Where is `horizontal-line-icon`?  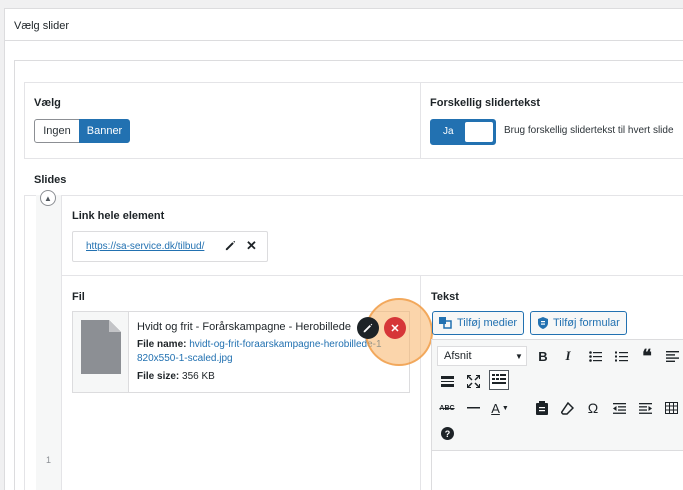 horizontal-line-icon is located at coordinates (473, 408).